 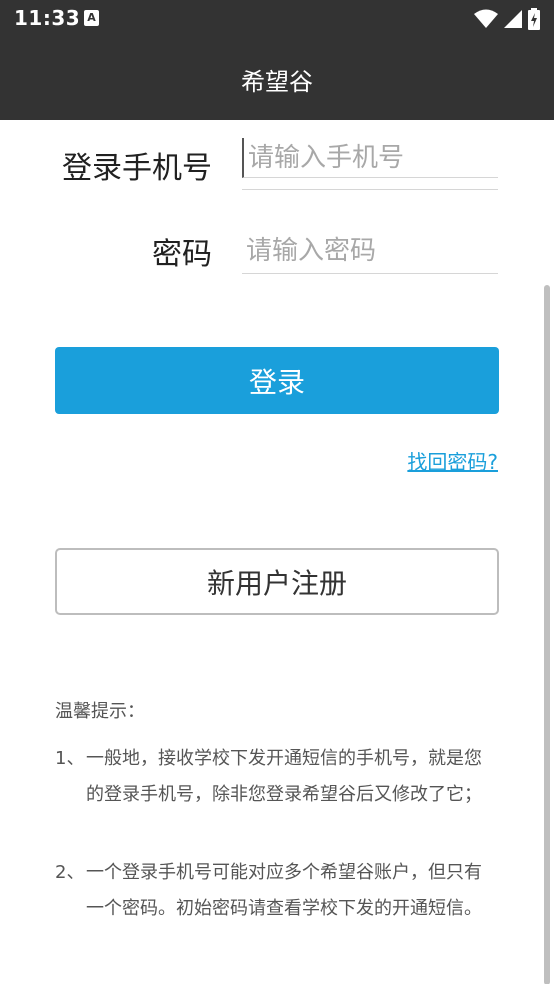 What do you see at coordinates (370, 189) in the screenshot?
I see `phone-input-underline` at bounding box center [370, 189].